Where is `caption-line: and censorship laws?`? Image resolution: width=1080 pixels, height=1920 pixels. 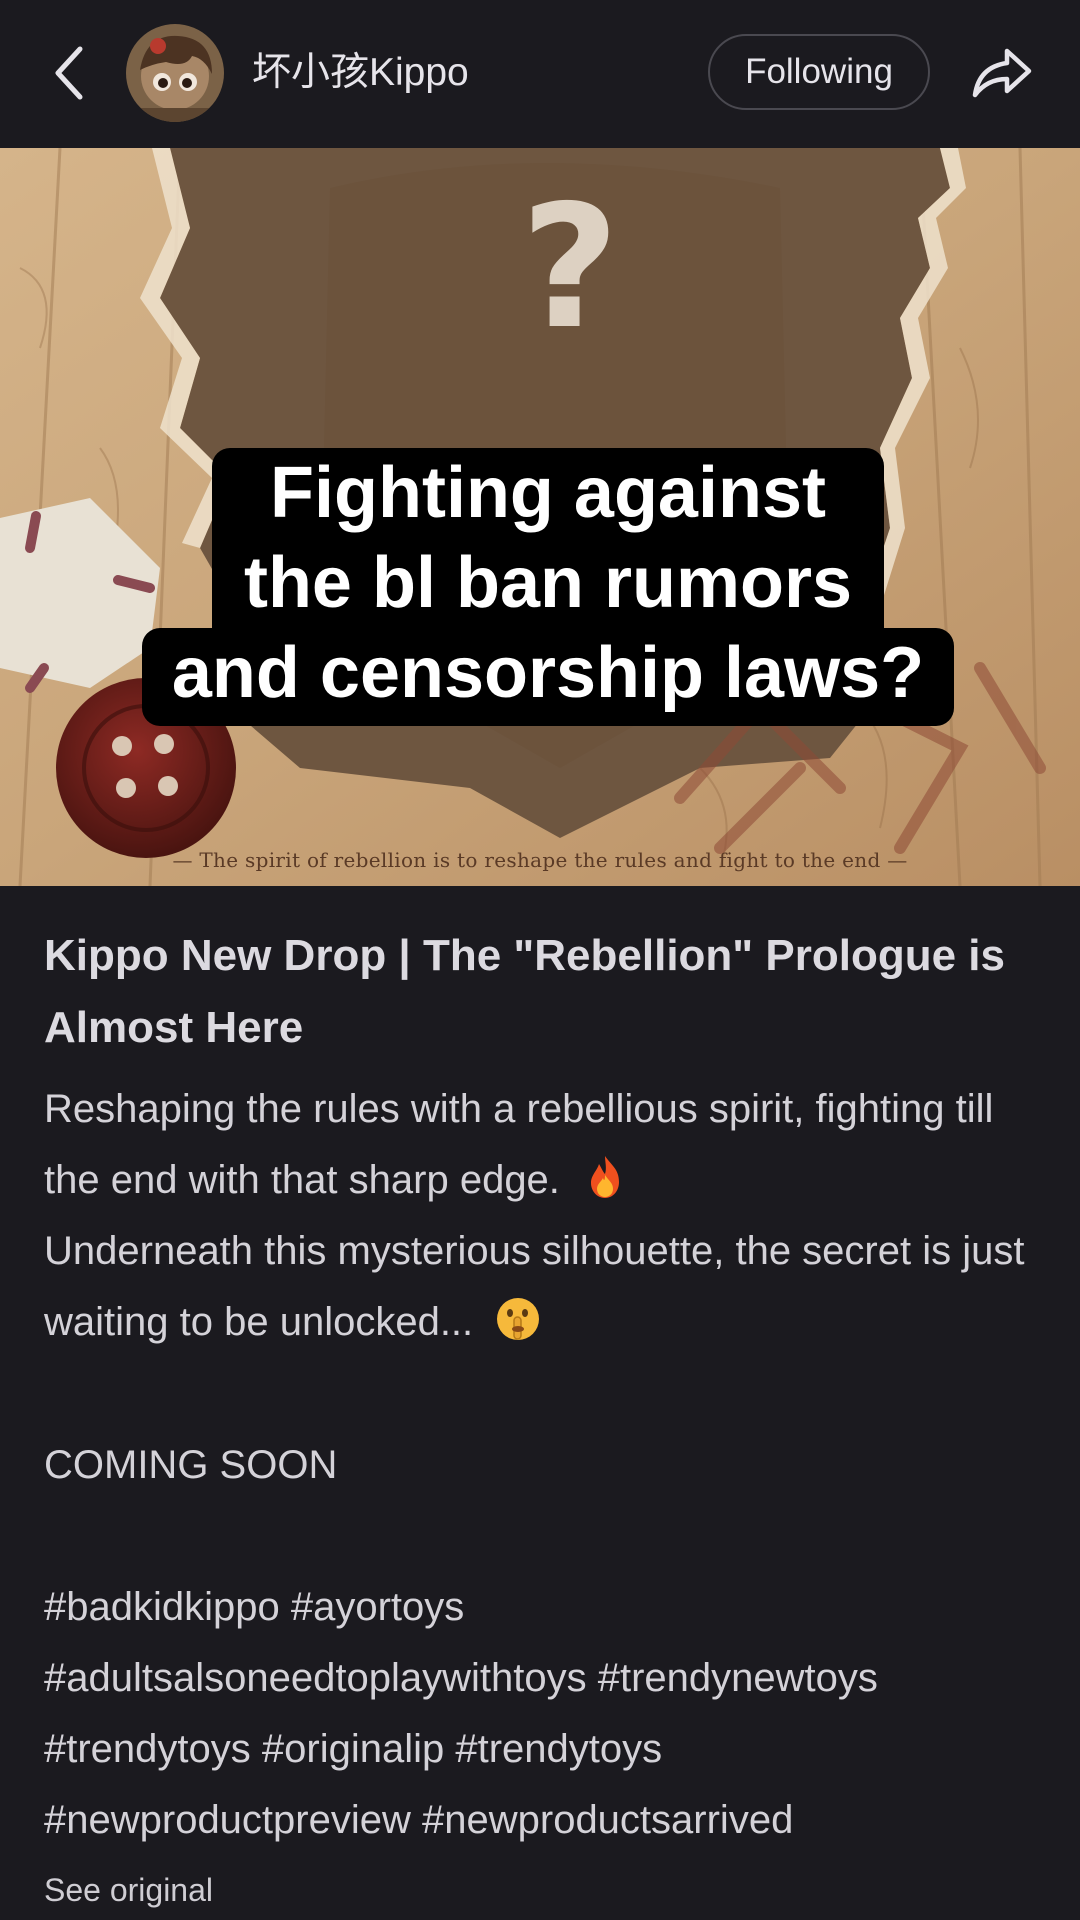
caption-line: and censorship laws? is located at coordinates (548, 677).